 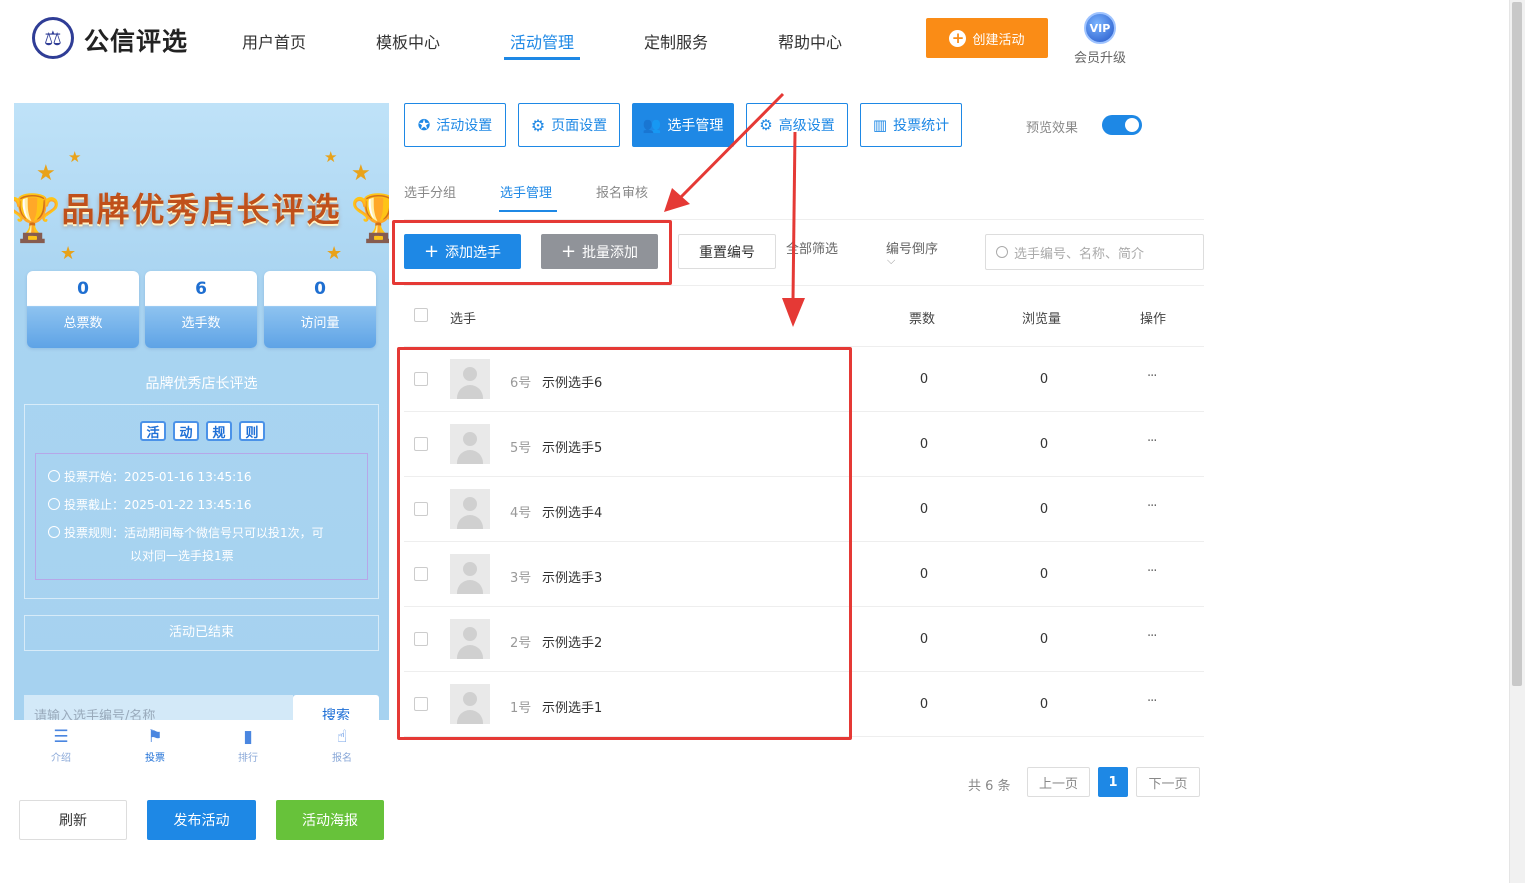 What do you see at coordinates (734, 209) in the screenshot?
I see `annotation-arrows` at bounding box center [734, 209].